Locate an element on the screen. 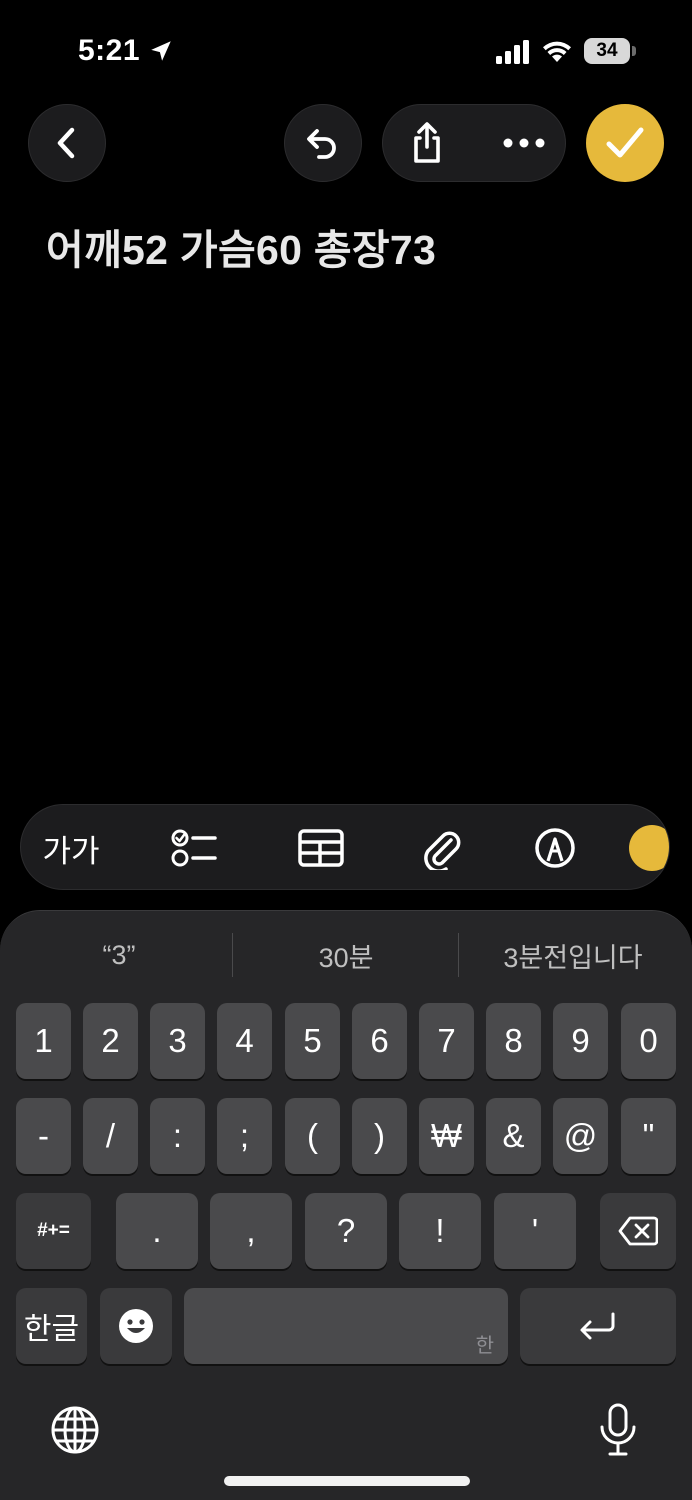 The image size is (692, 1500). key-hyphen: - is located at coordinates (43, 1136).